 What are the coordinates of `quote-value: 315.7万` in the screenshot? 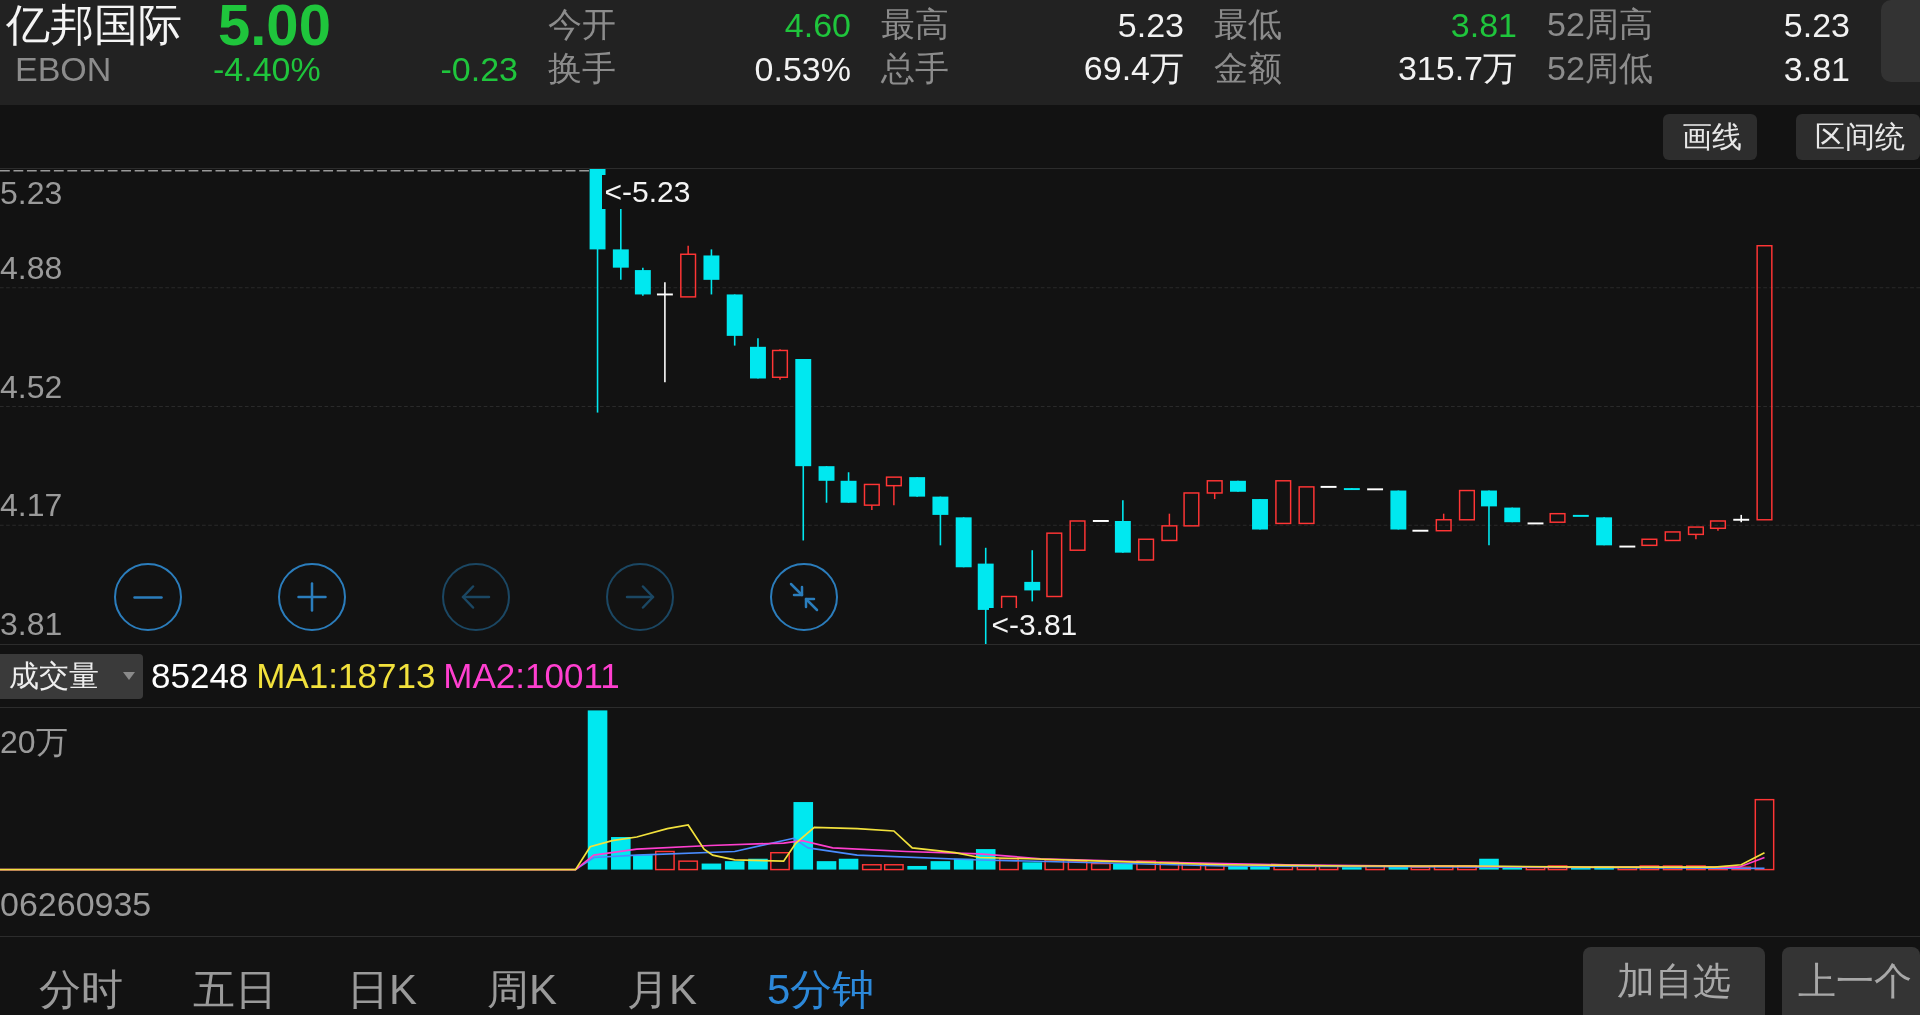 It's located at (1457, 68).